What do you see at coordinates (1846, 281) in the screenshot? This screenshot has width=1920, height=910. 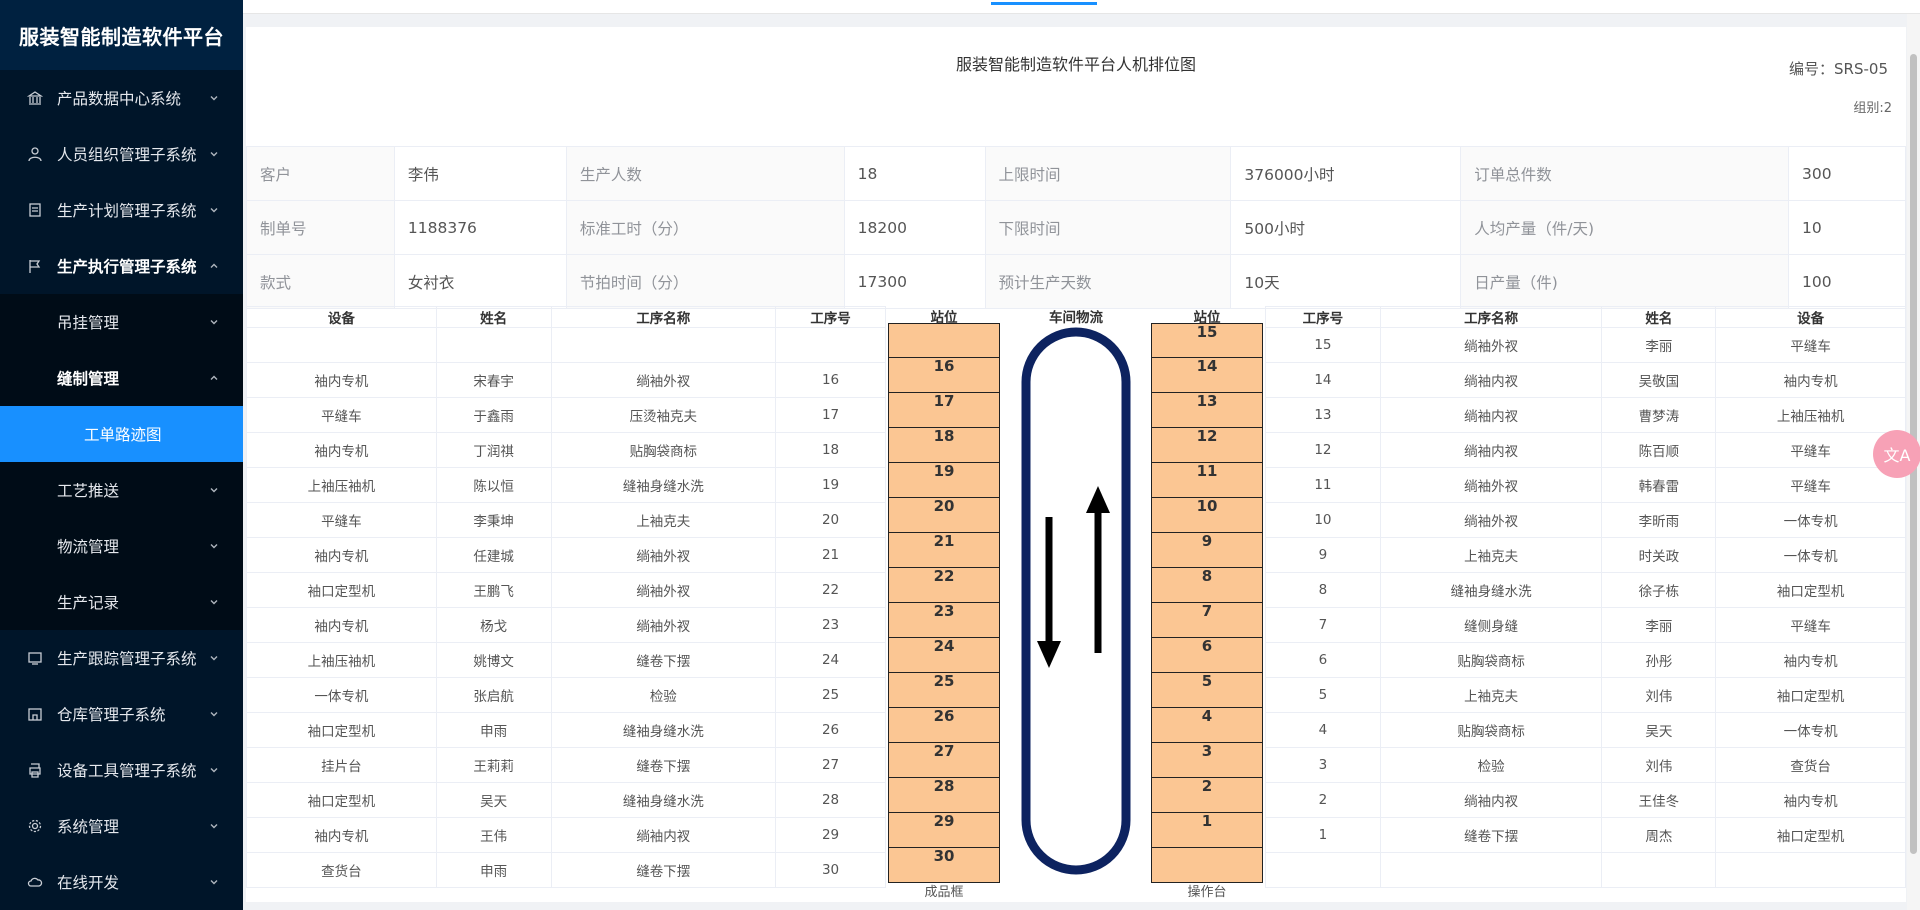 I see `info-value: 100` at bounding box center [1846, 281].